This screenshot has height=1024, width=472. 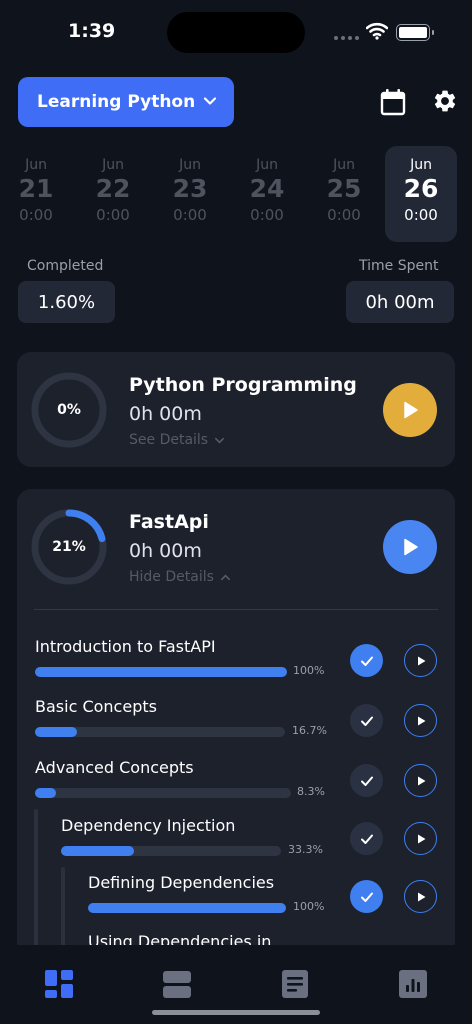 I want to click on dashboard-icon, so click(x=59, y=984).